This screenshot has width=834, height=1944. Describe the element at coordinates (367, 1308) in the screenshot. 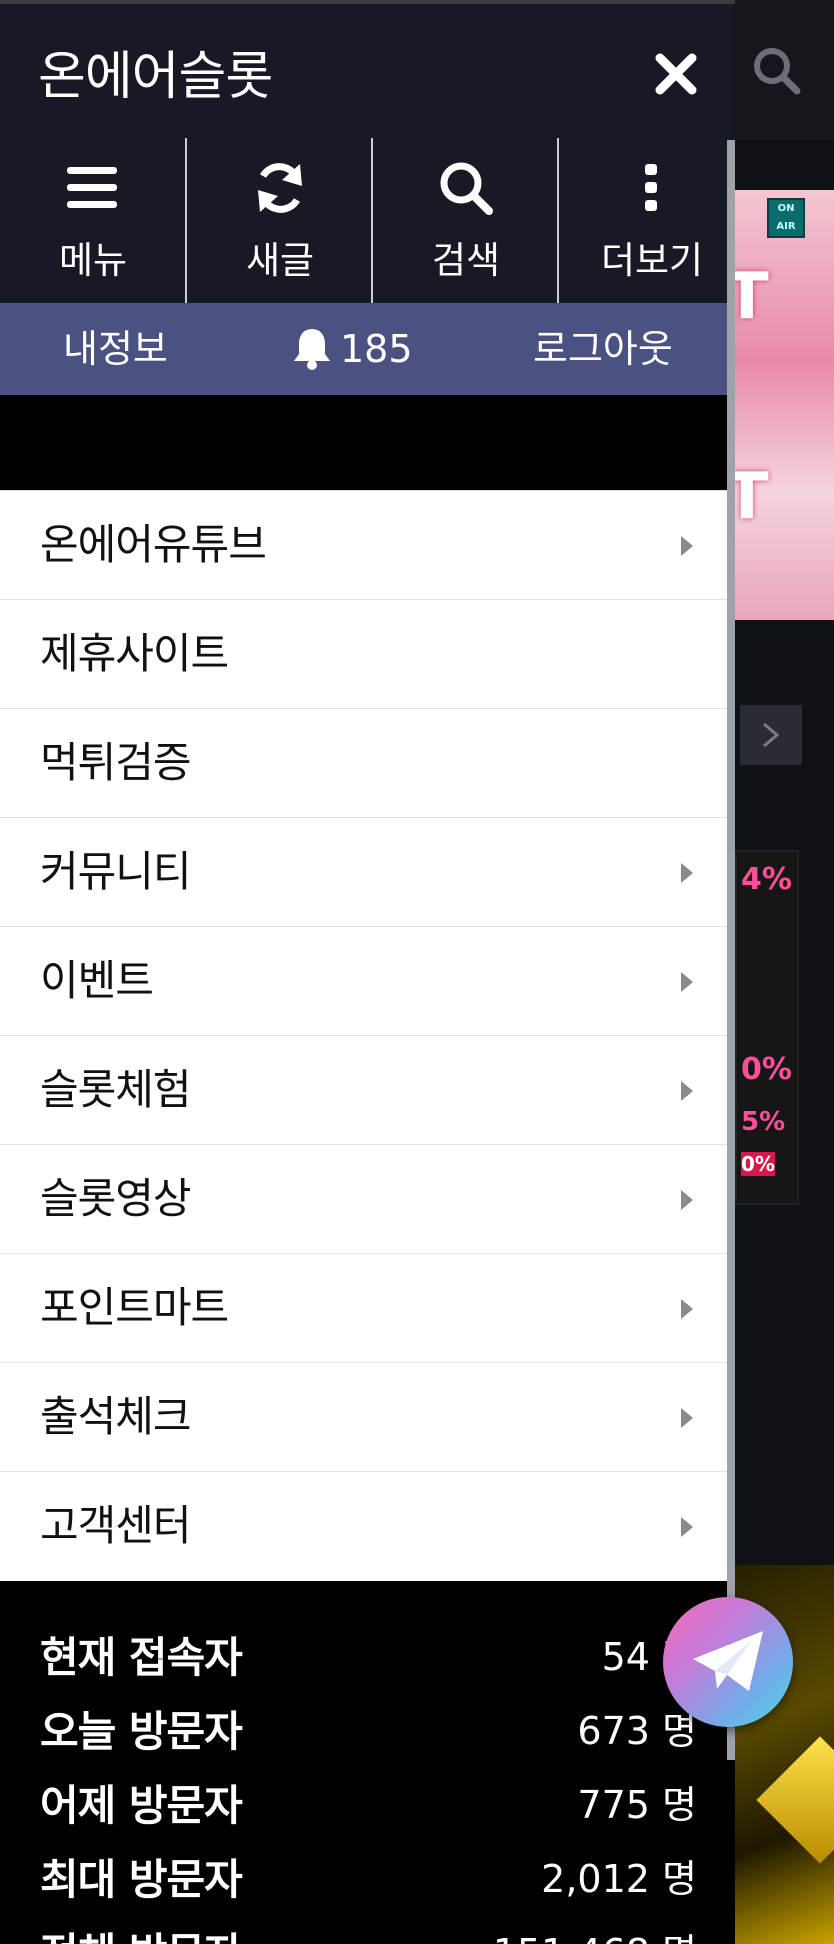

I see `menu-item-point-mart: 포인트마트` at that location.